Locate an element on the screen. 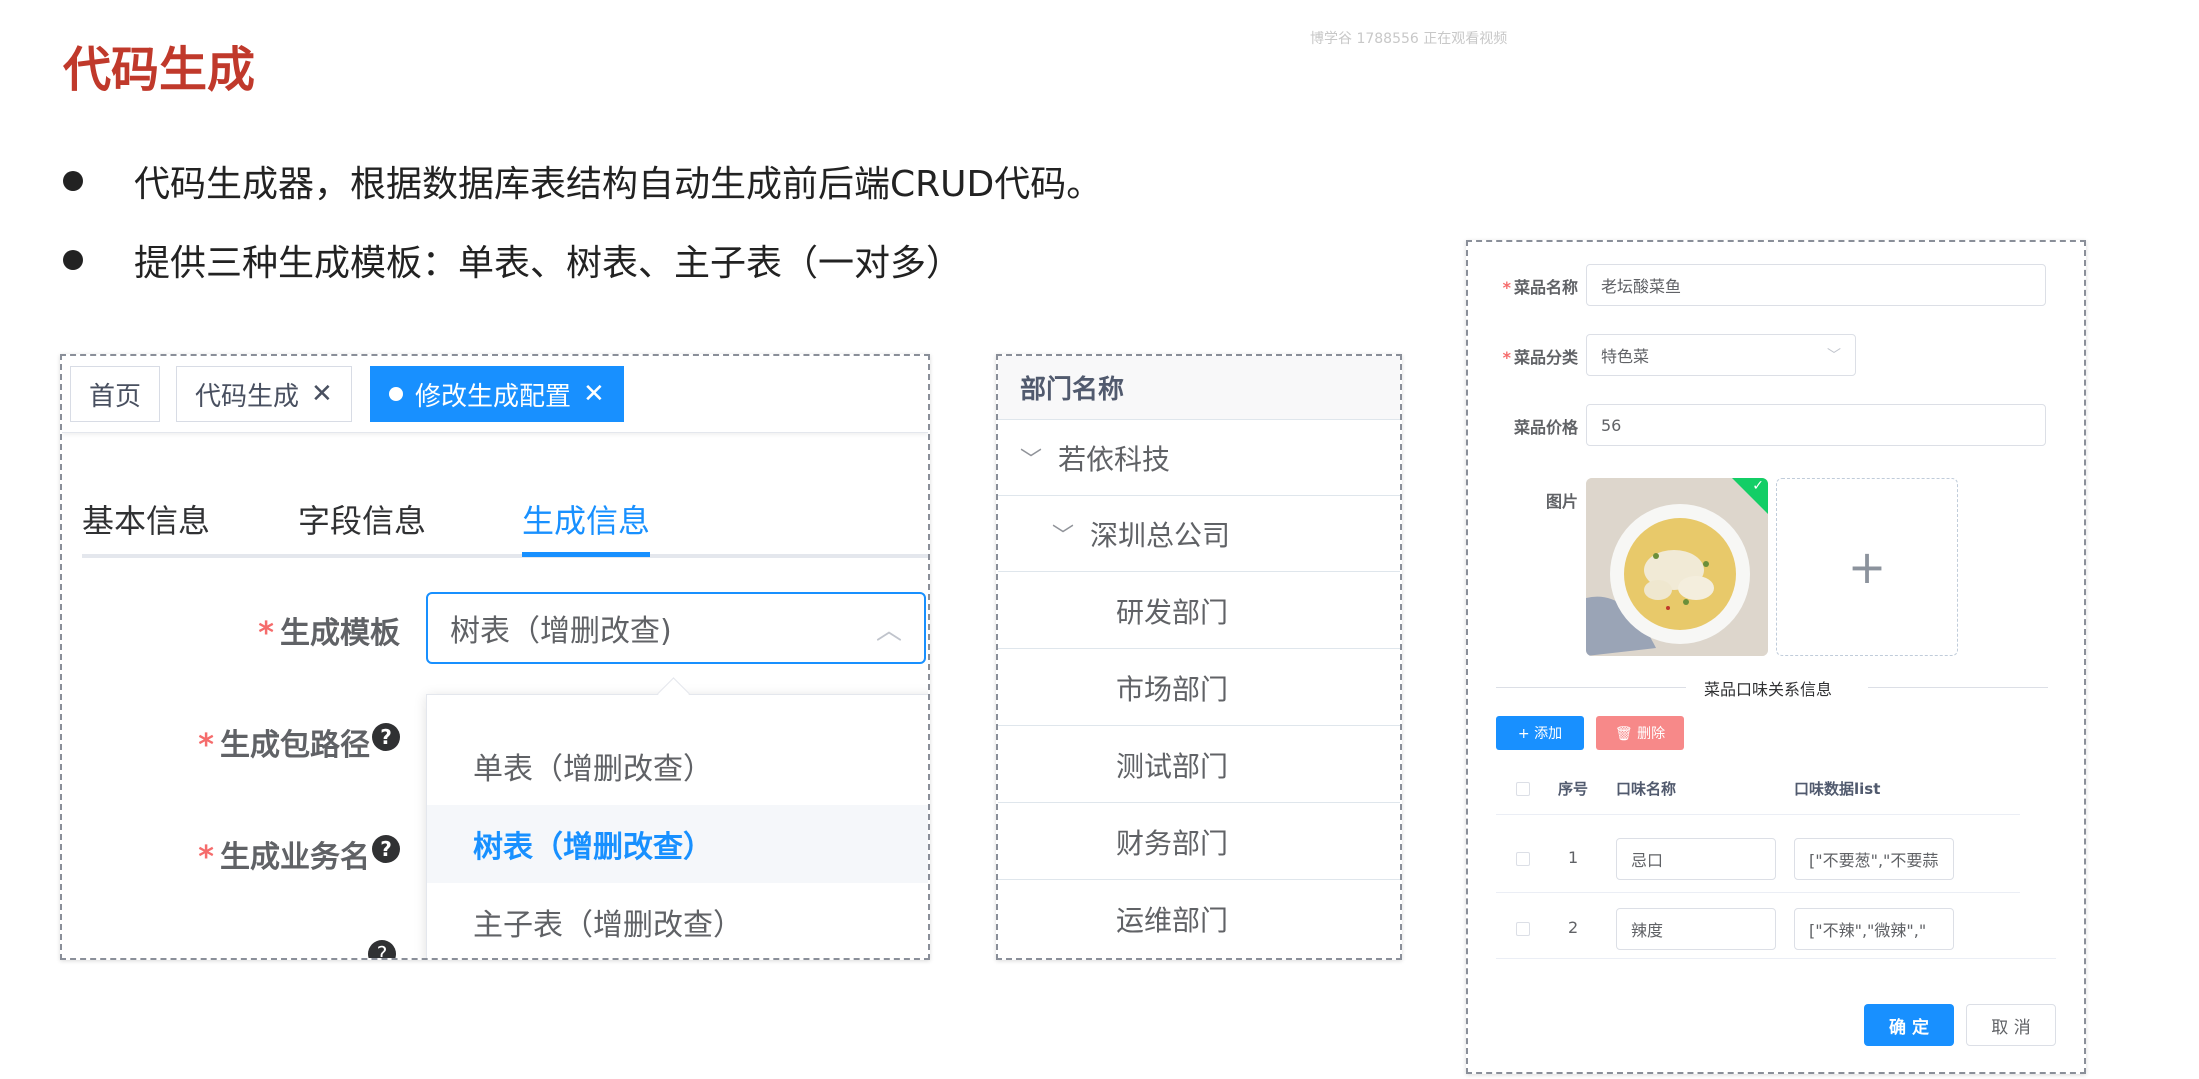  template-dropdown: 单表（增删改查） 树表（增删改查） 主子表（增删改查） is located at coordinates (677, 826).